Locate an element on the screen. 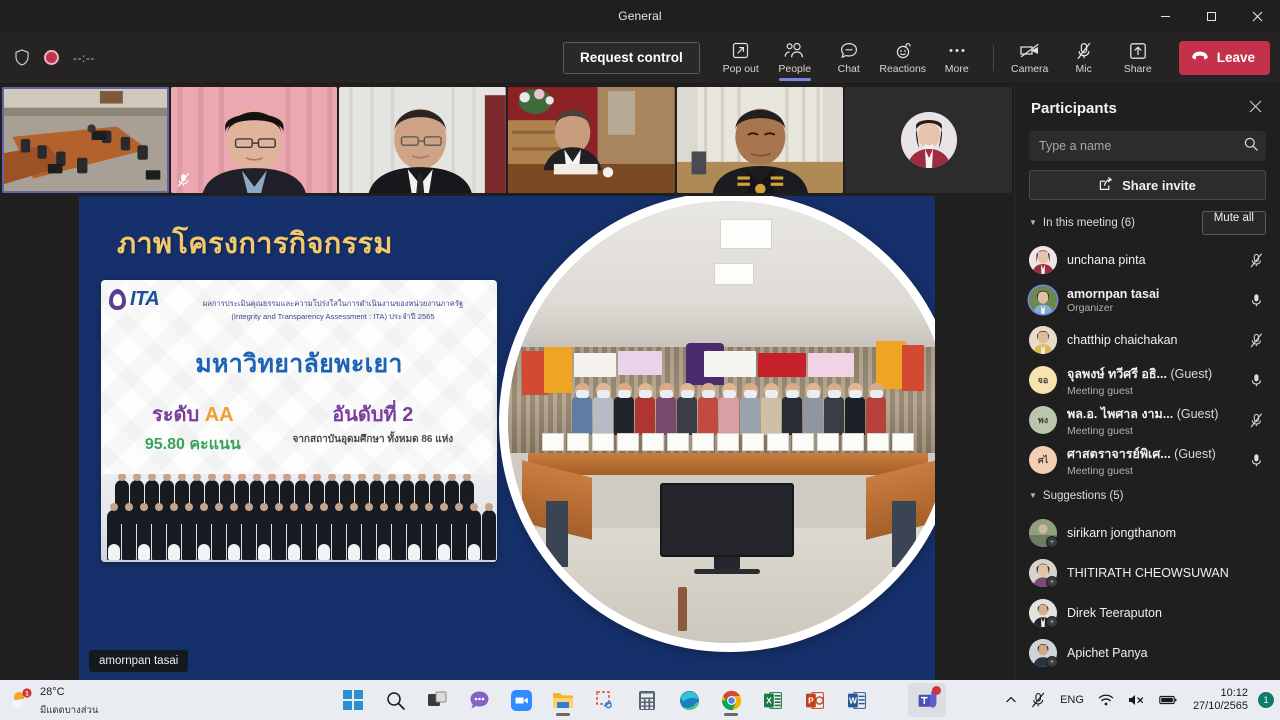 This screenshot has width=1280, height=720. battery-icon is located at coordinates (1168, 700).